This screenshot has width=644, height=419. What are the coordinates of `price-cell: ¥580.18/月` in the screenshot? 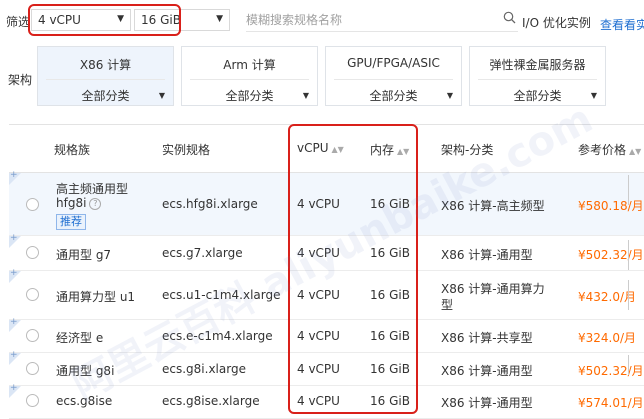 It's located at (611, 206).